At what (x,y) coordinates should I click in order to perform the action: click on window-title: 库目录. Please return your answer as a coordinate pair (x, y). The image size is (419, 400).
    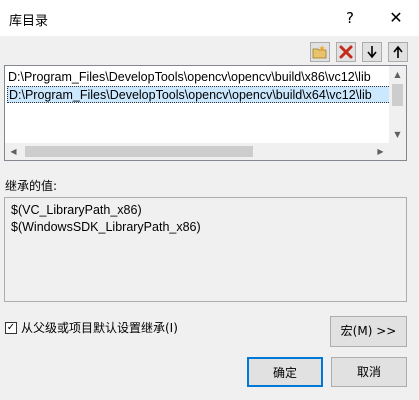
    Looking at the image, I should click on (29, 21).